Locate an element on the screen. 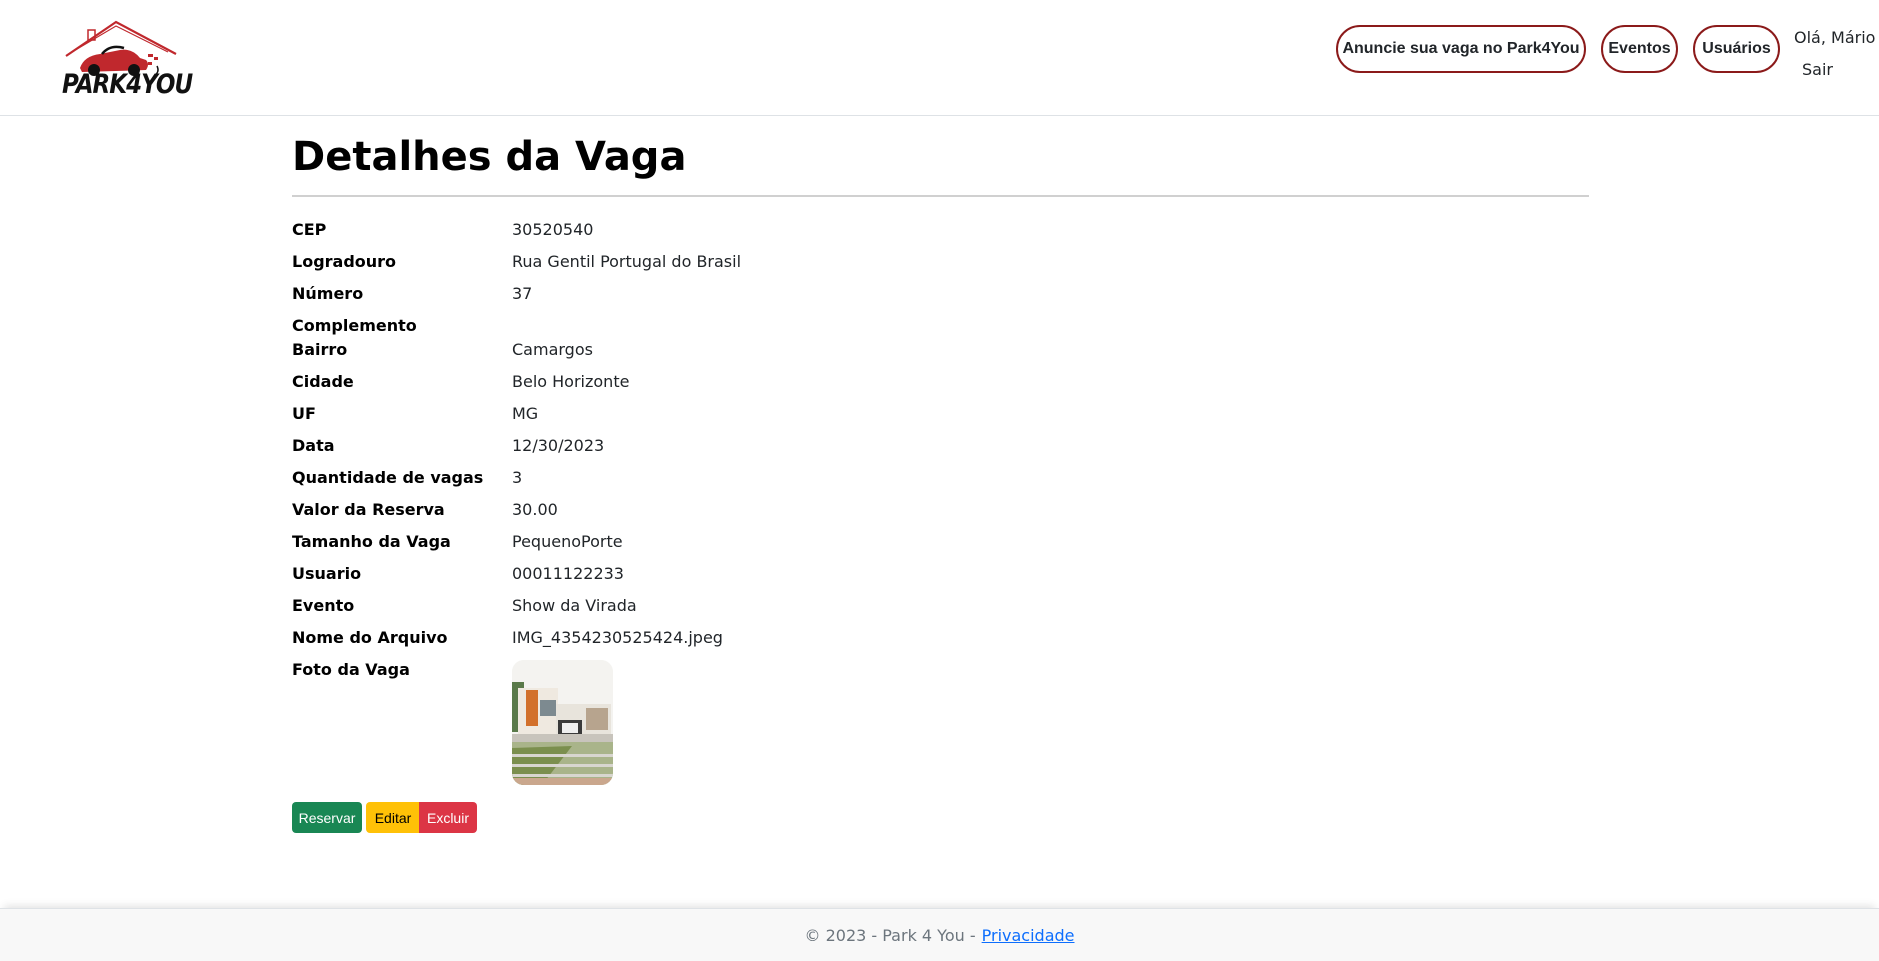  detail-value: Belo Horizonte is located at coordinates (571, 381).